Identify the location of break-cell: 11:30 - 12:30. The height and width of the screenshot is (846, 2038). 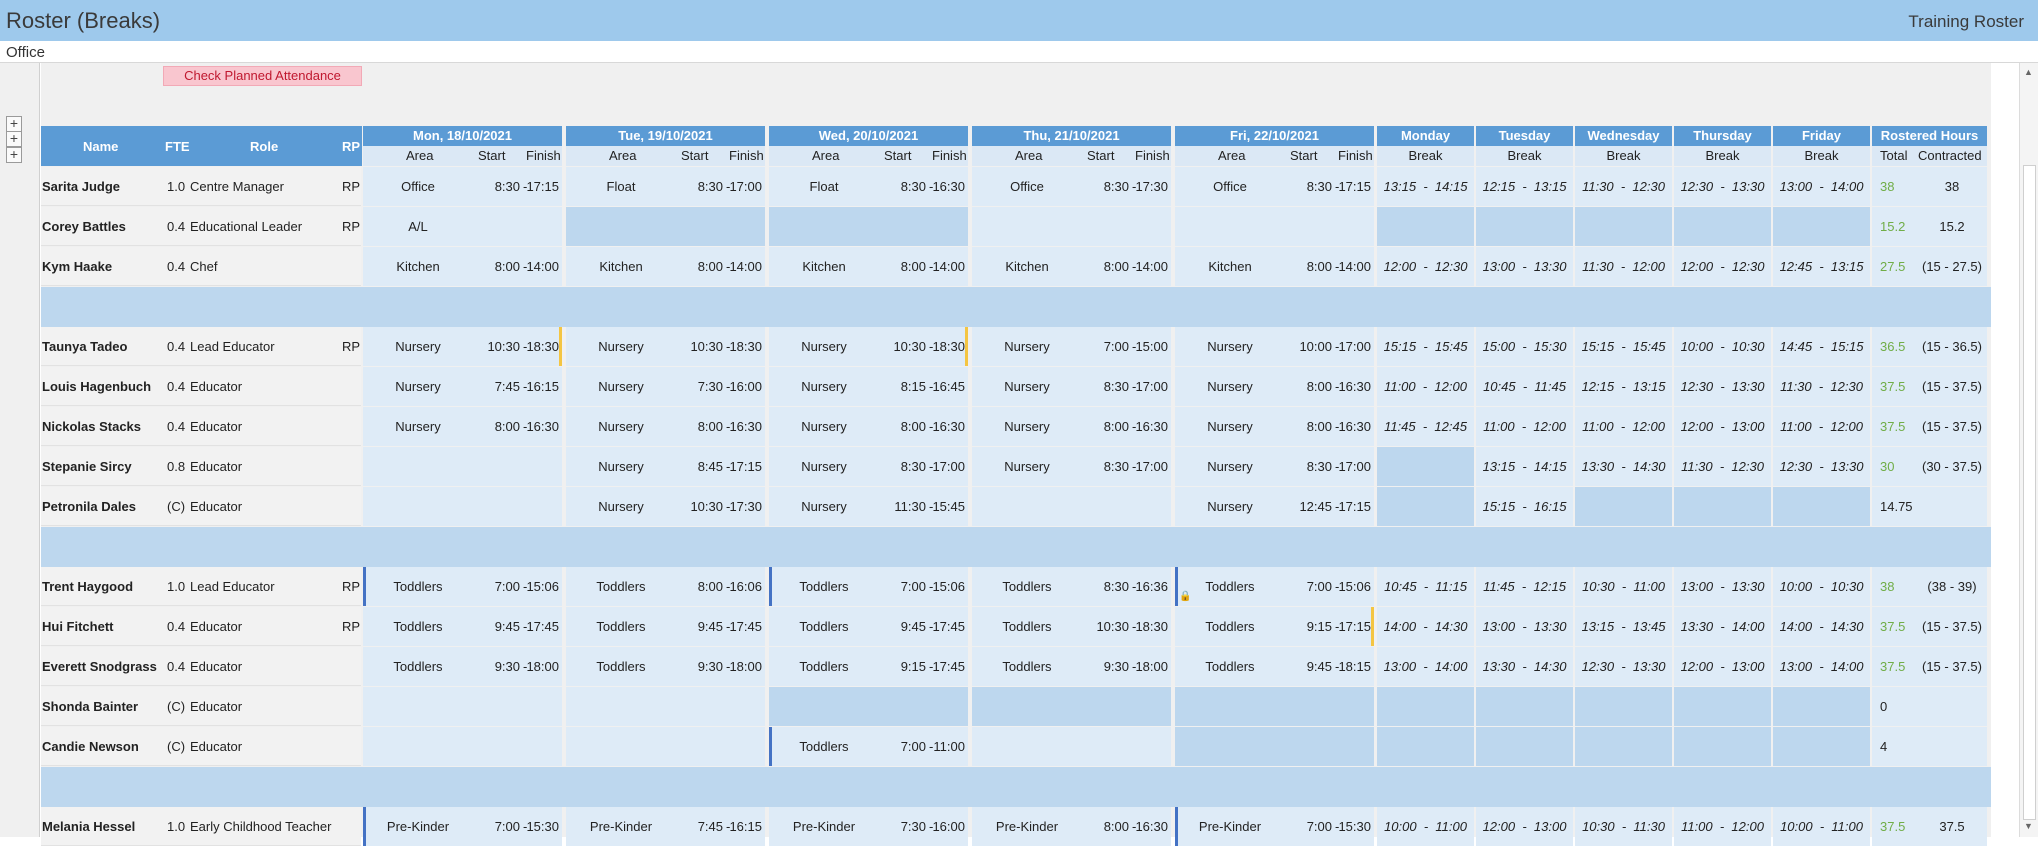
(1821, 386).